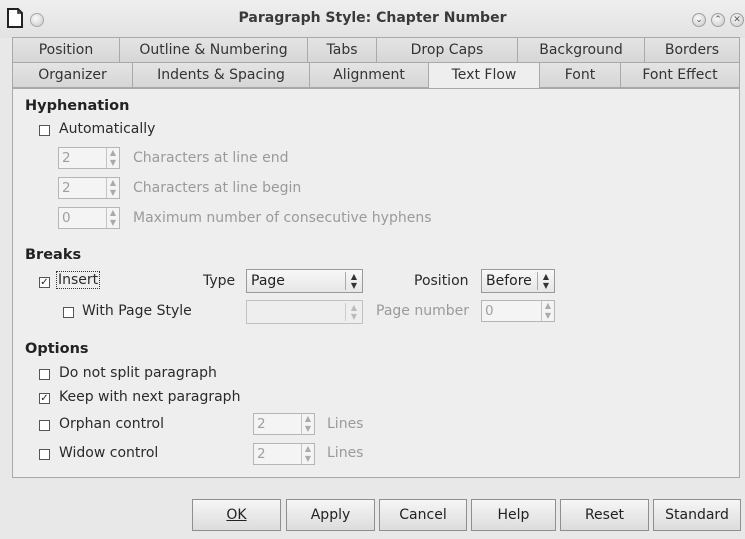  I want to click on line-end-label: Characters at line end, so click(211, 158).